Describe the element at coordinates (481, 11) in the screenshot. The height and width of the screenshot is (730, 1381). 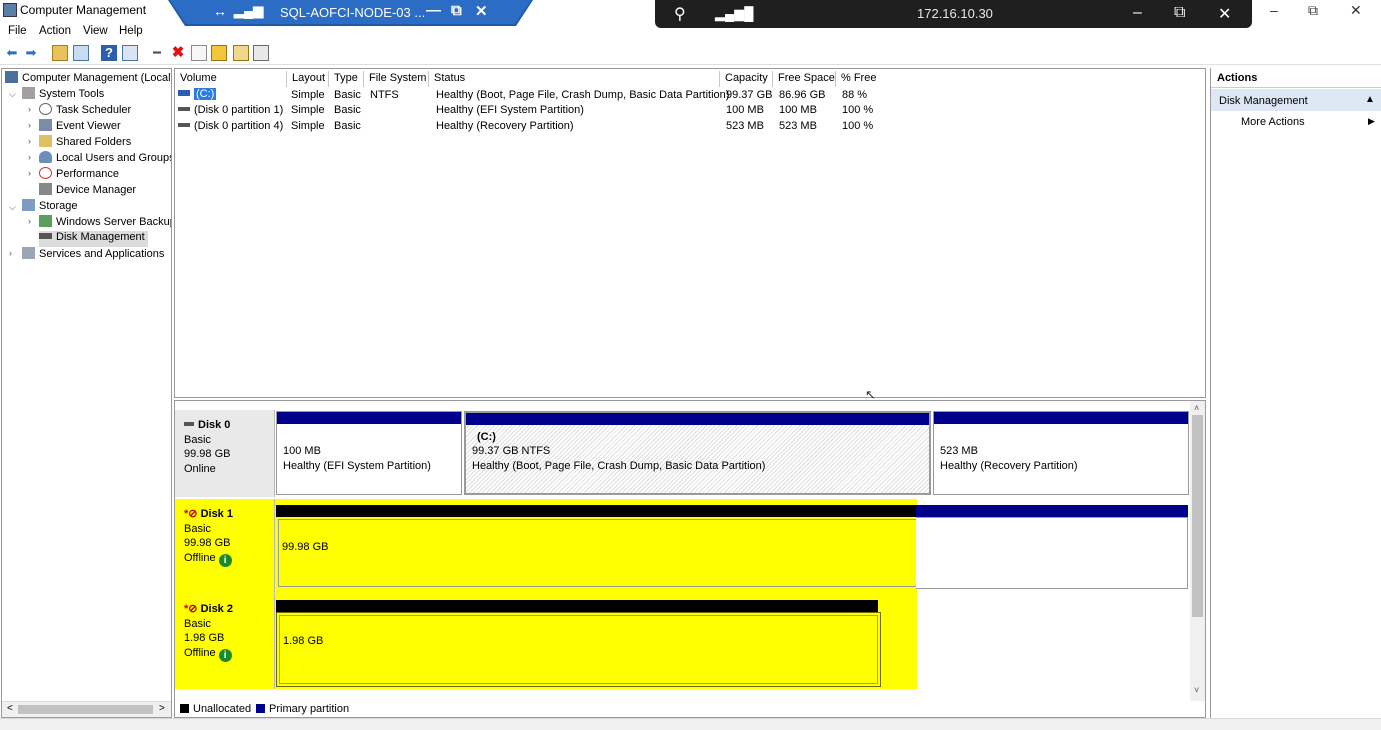
I see `rdp-close-button: ✕` at that location.